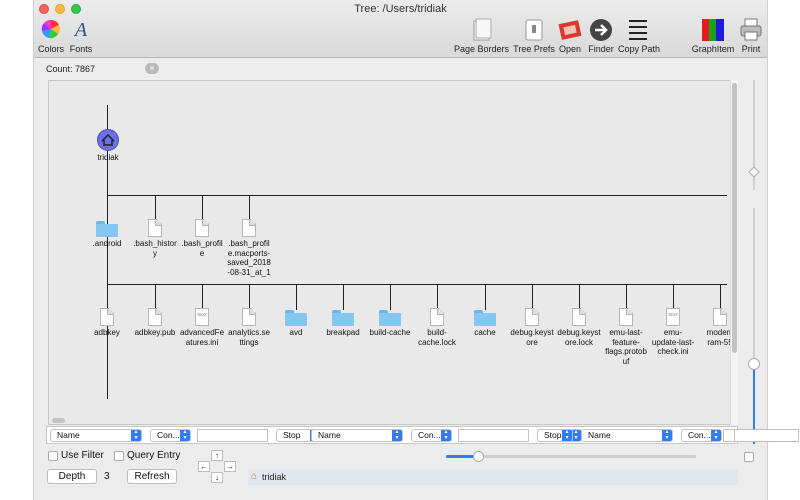 The height and width of the screenshot is (500, 800). I want to click on print-button: Print, so click(751, 36).